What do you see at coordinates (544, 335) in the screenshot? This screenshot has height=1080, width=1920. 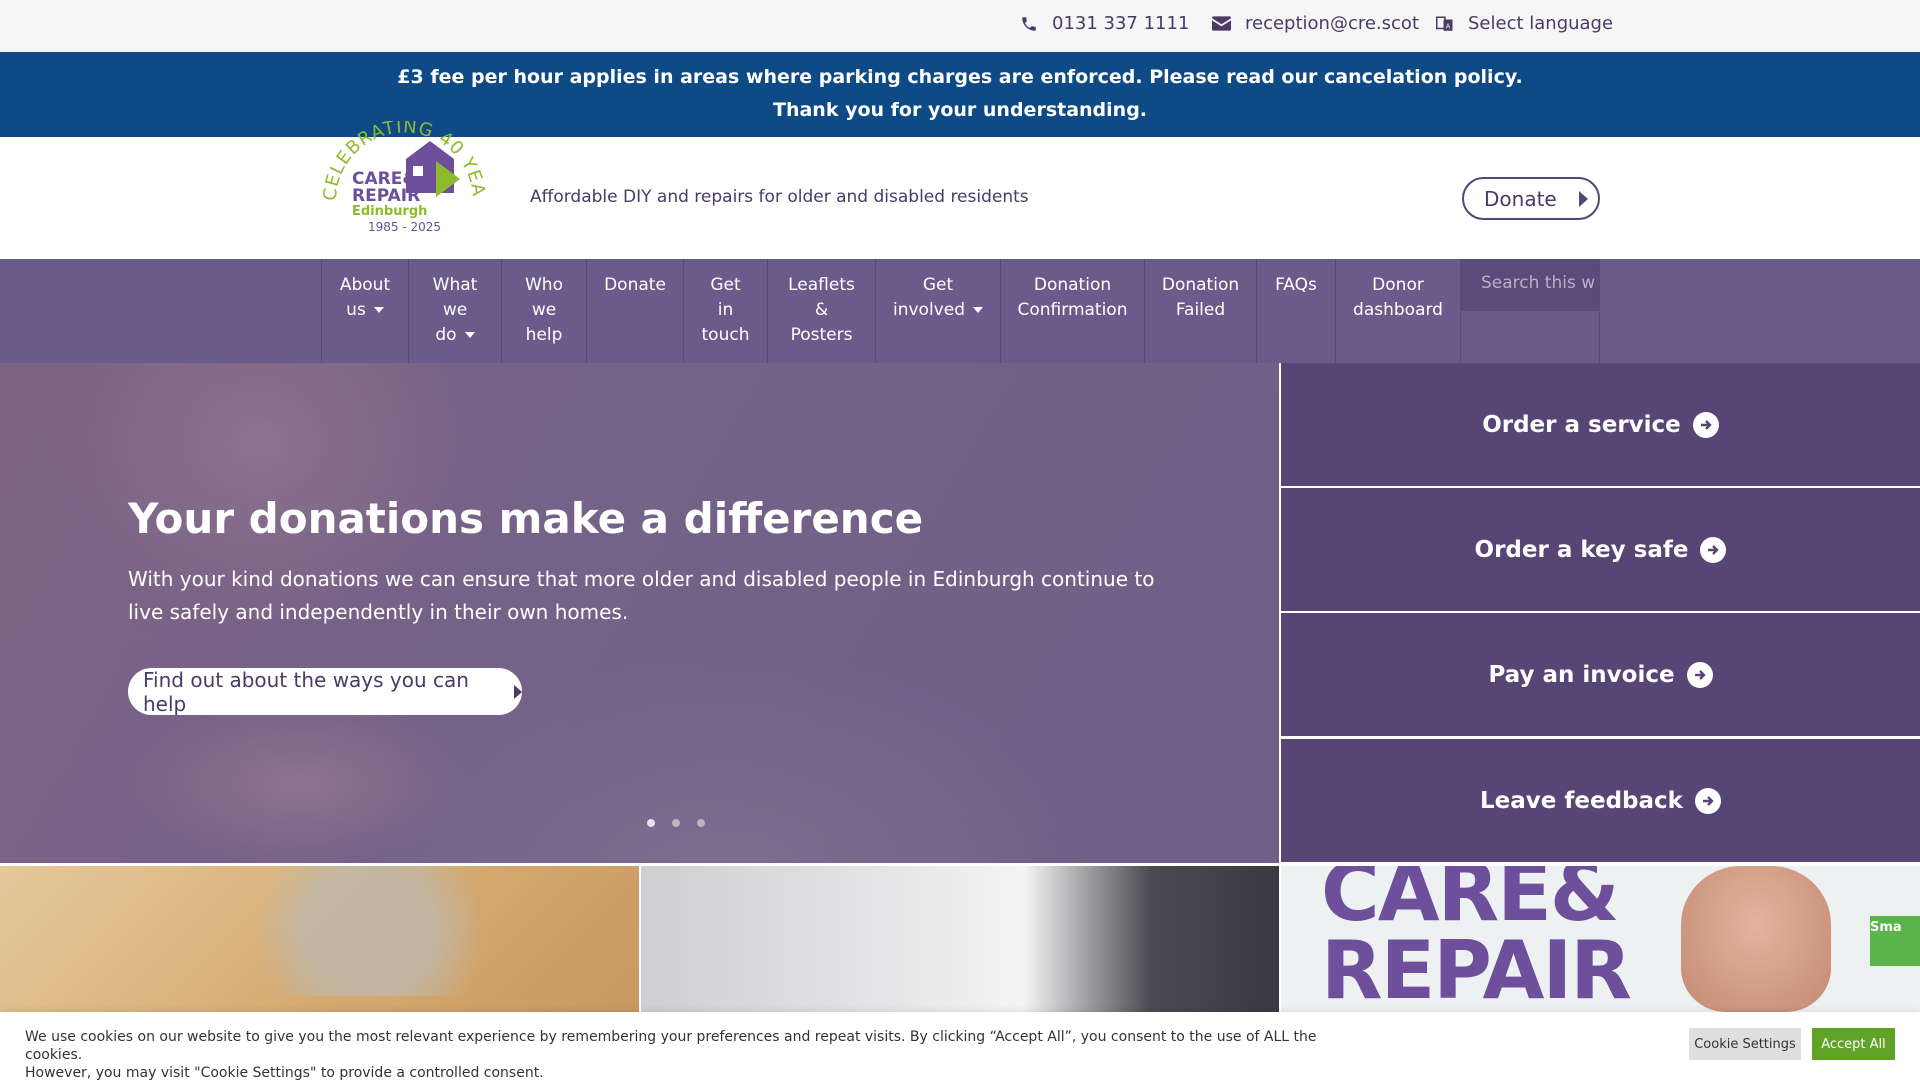 I see `nav-label: help` at bounding box center [544, 335].